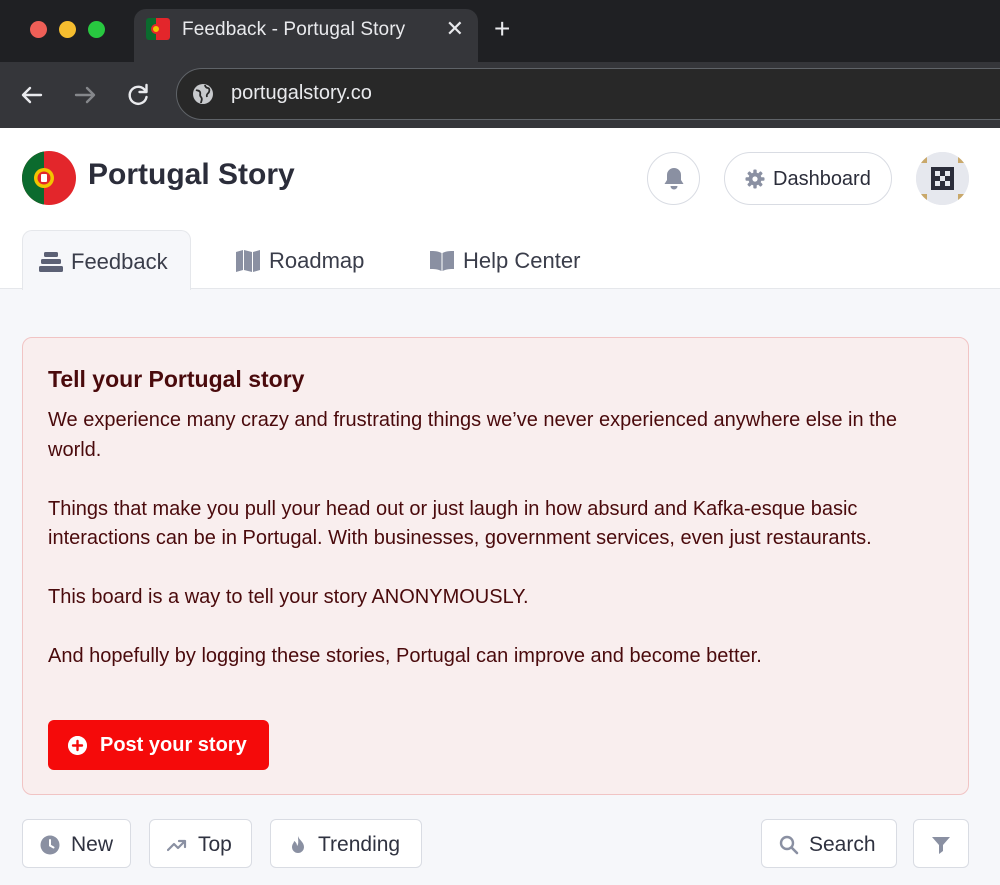  Describe the element at coordinates (51, 262) in the screenshot. I see `tray-stack-icon` at that location.